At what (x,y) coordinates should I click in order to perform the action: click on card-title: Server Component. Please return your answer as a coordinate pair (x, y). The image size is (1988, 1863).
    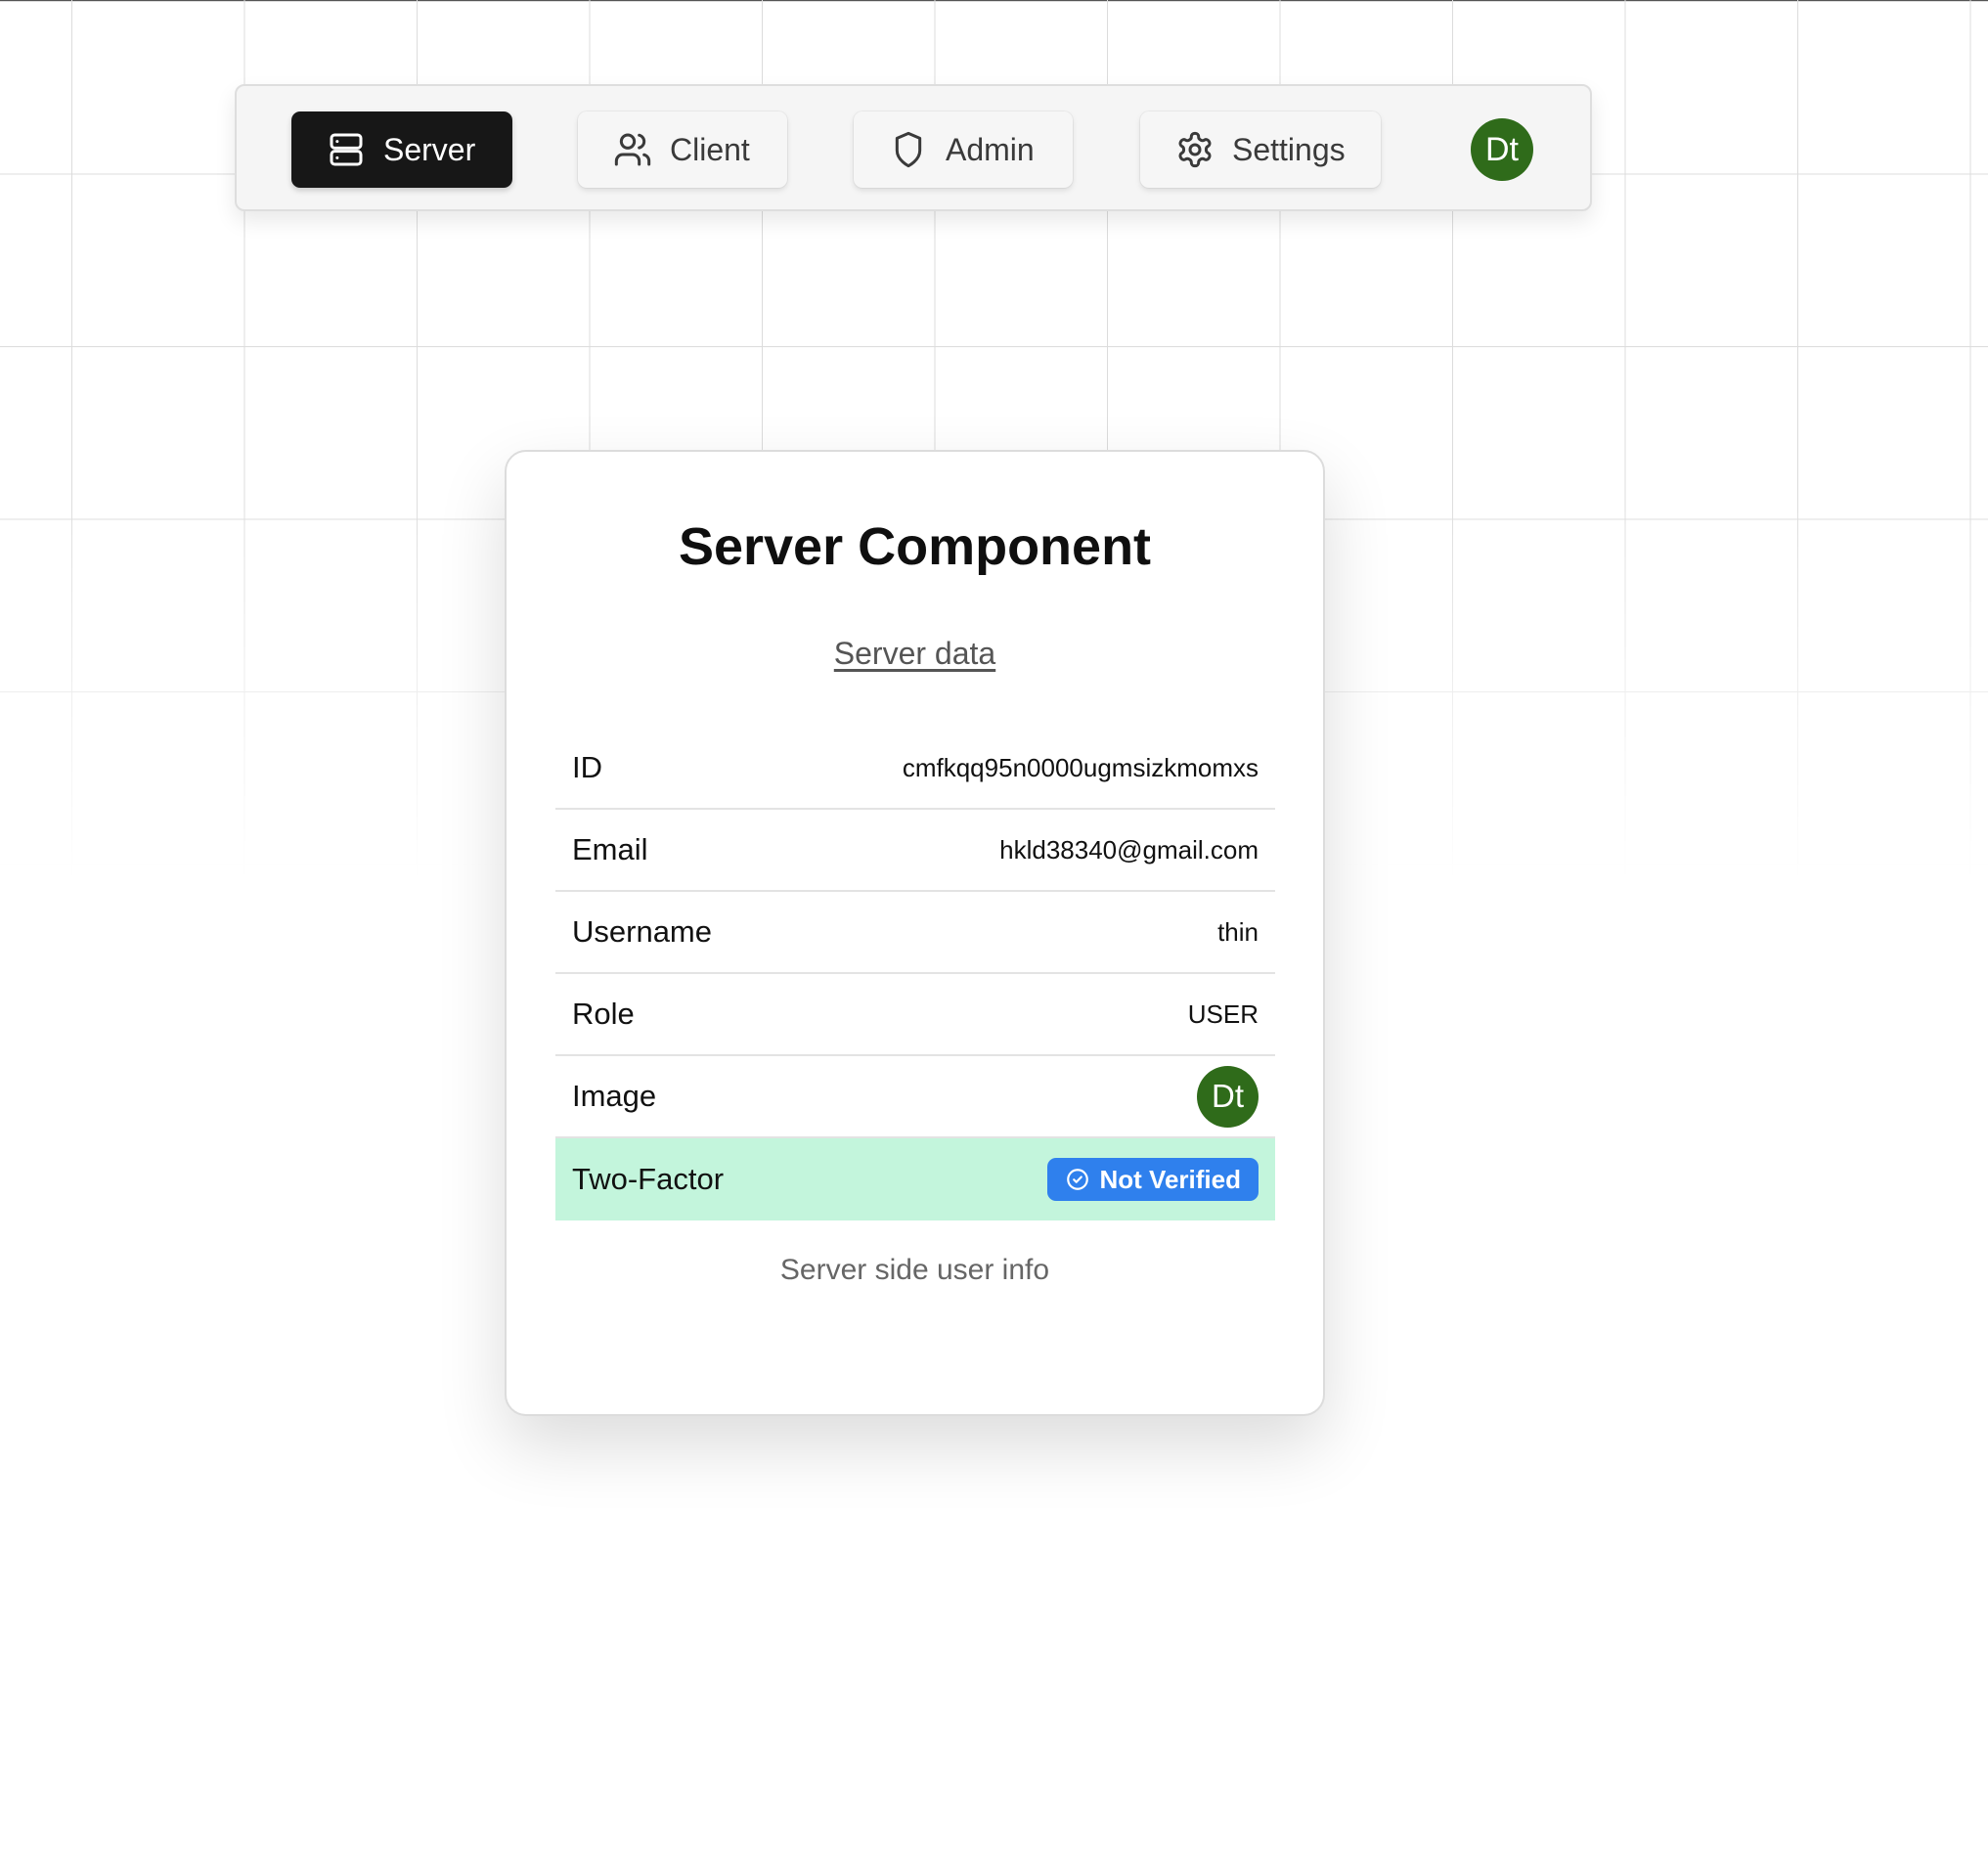
    Looking at the image, I should click on (915, 547).